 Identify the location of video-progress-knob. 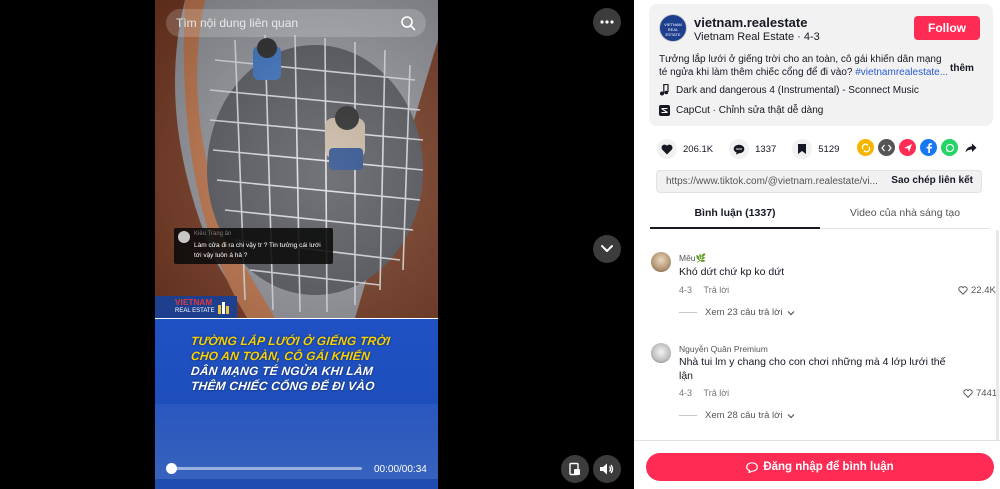
(171, 468).